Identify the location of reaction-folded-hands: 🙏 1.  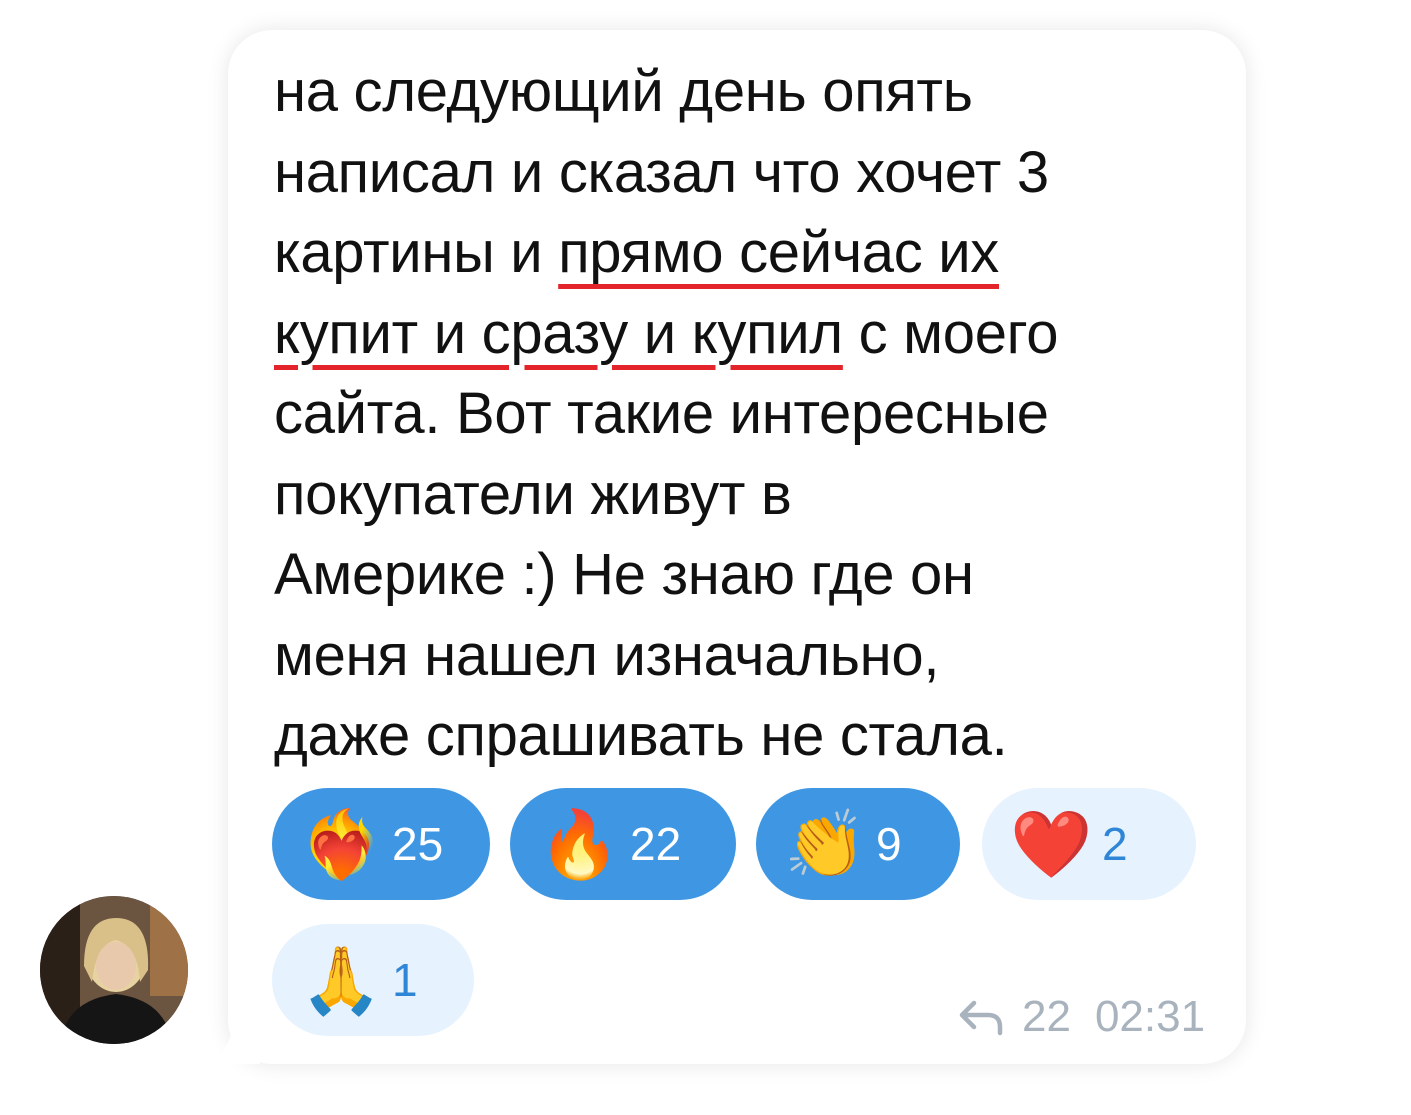
(373, 980).